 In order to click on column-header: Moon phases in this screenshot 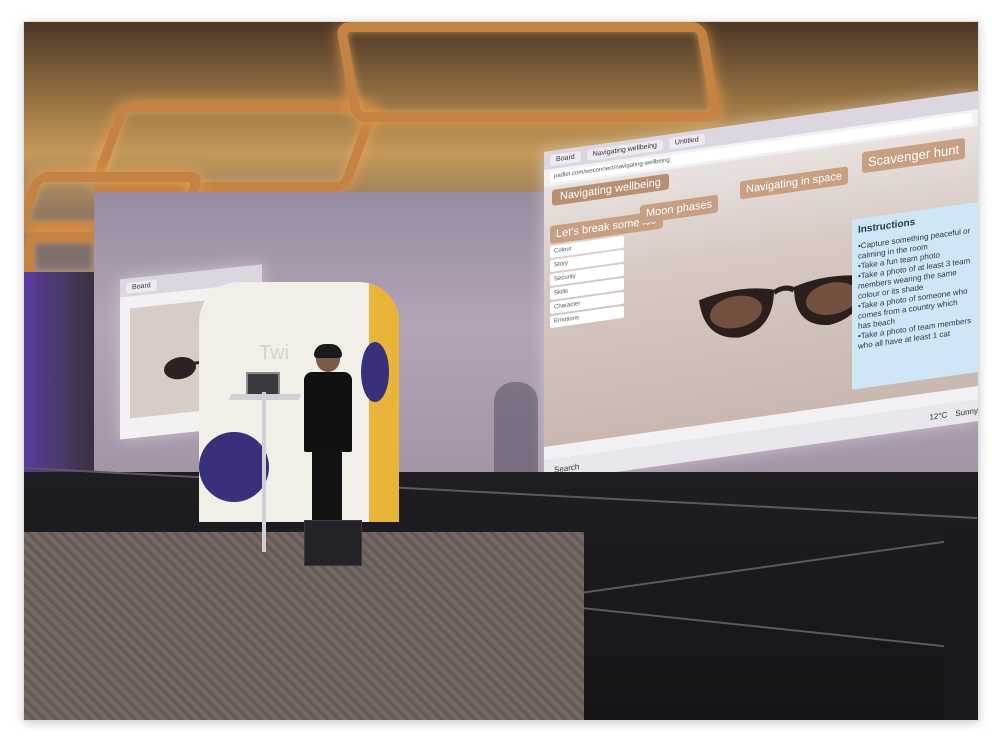, I will do `click(679, 209)`.